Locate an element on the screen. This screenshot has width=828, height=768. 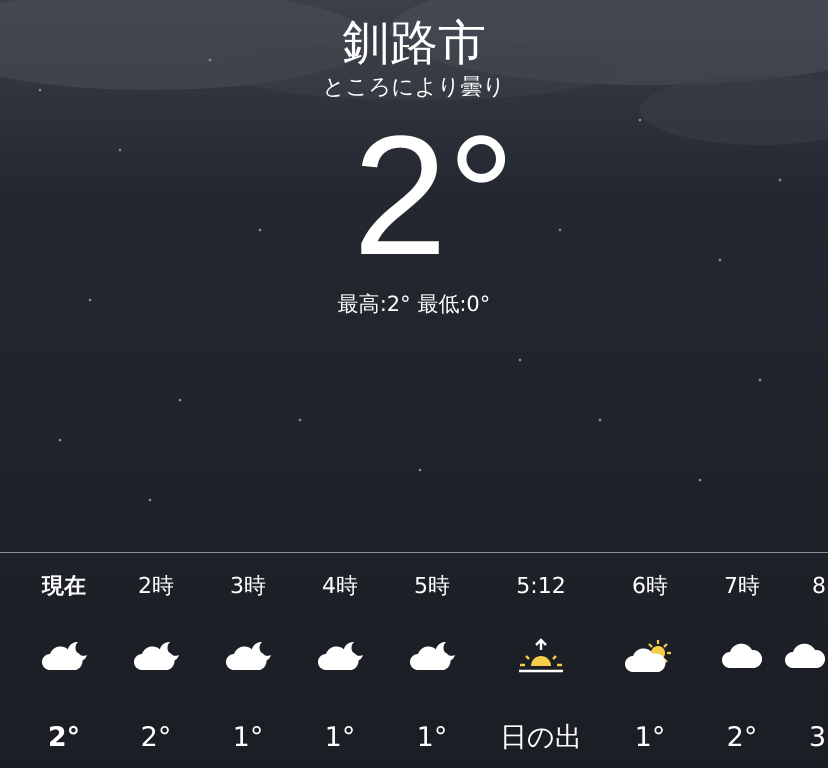
hour-label: 5時 is located at coordinates (432, 587).